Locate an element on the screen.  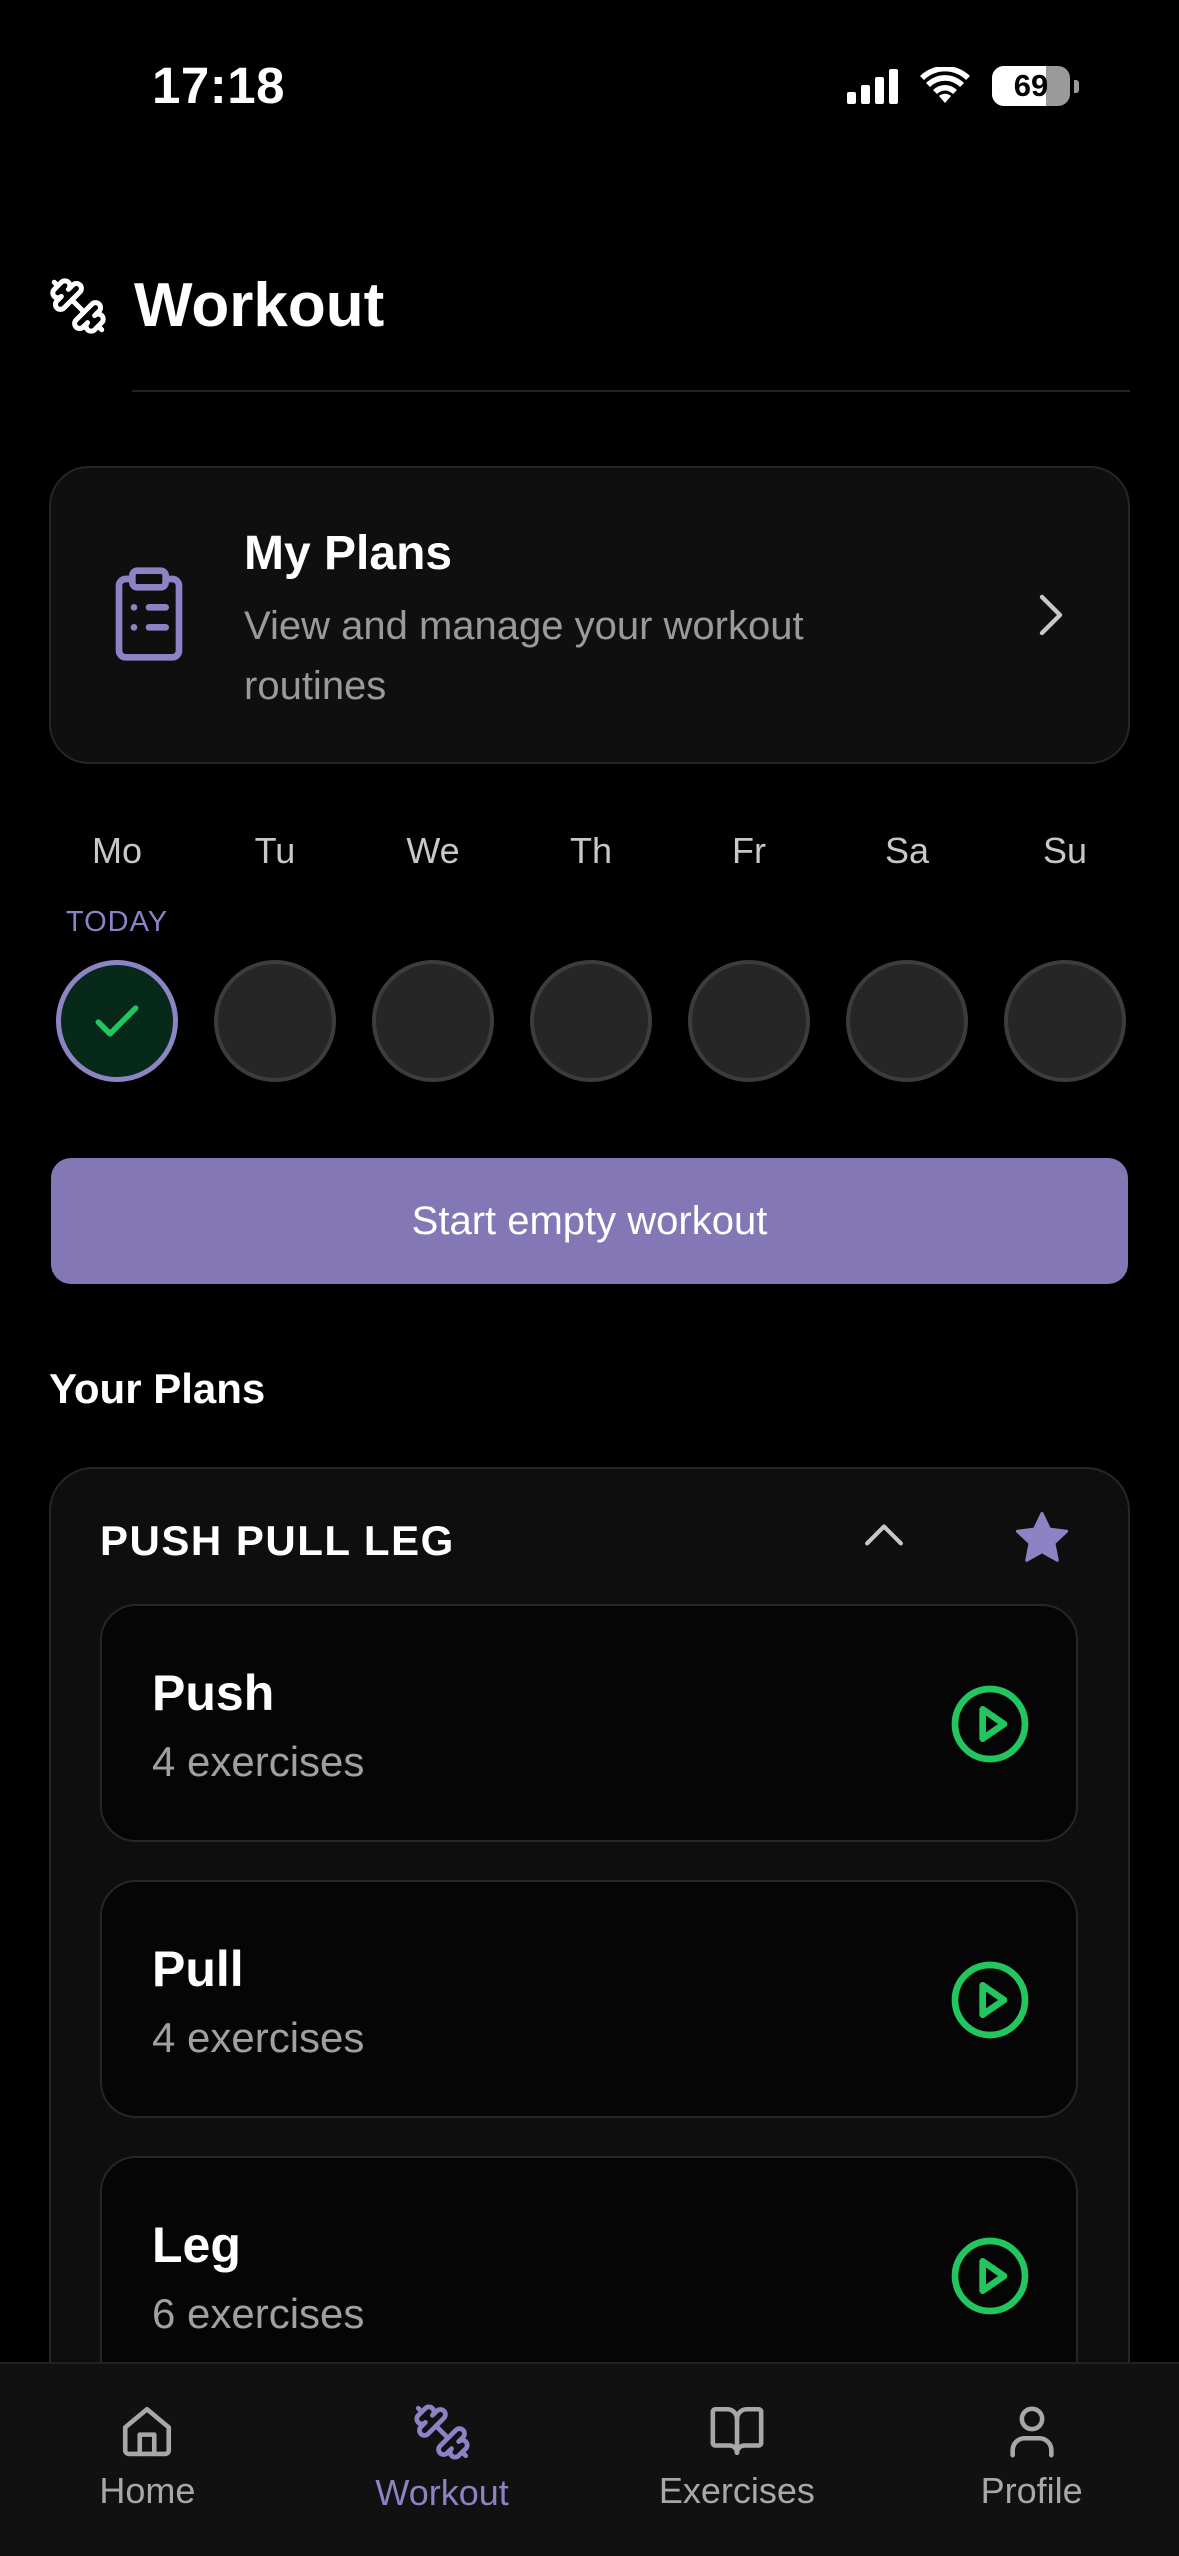
page-header: Workout is located at coordinates (216, 305).